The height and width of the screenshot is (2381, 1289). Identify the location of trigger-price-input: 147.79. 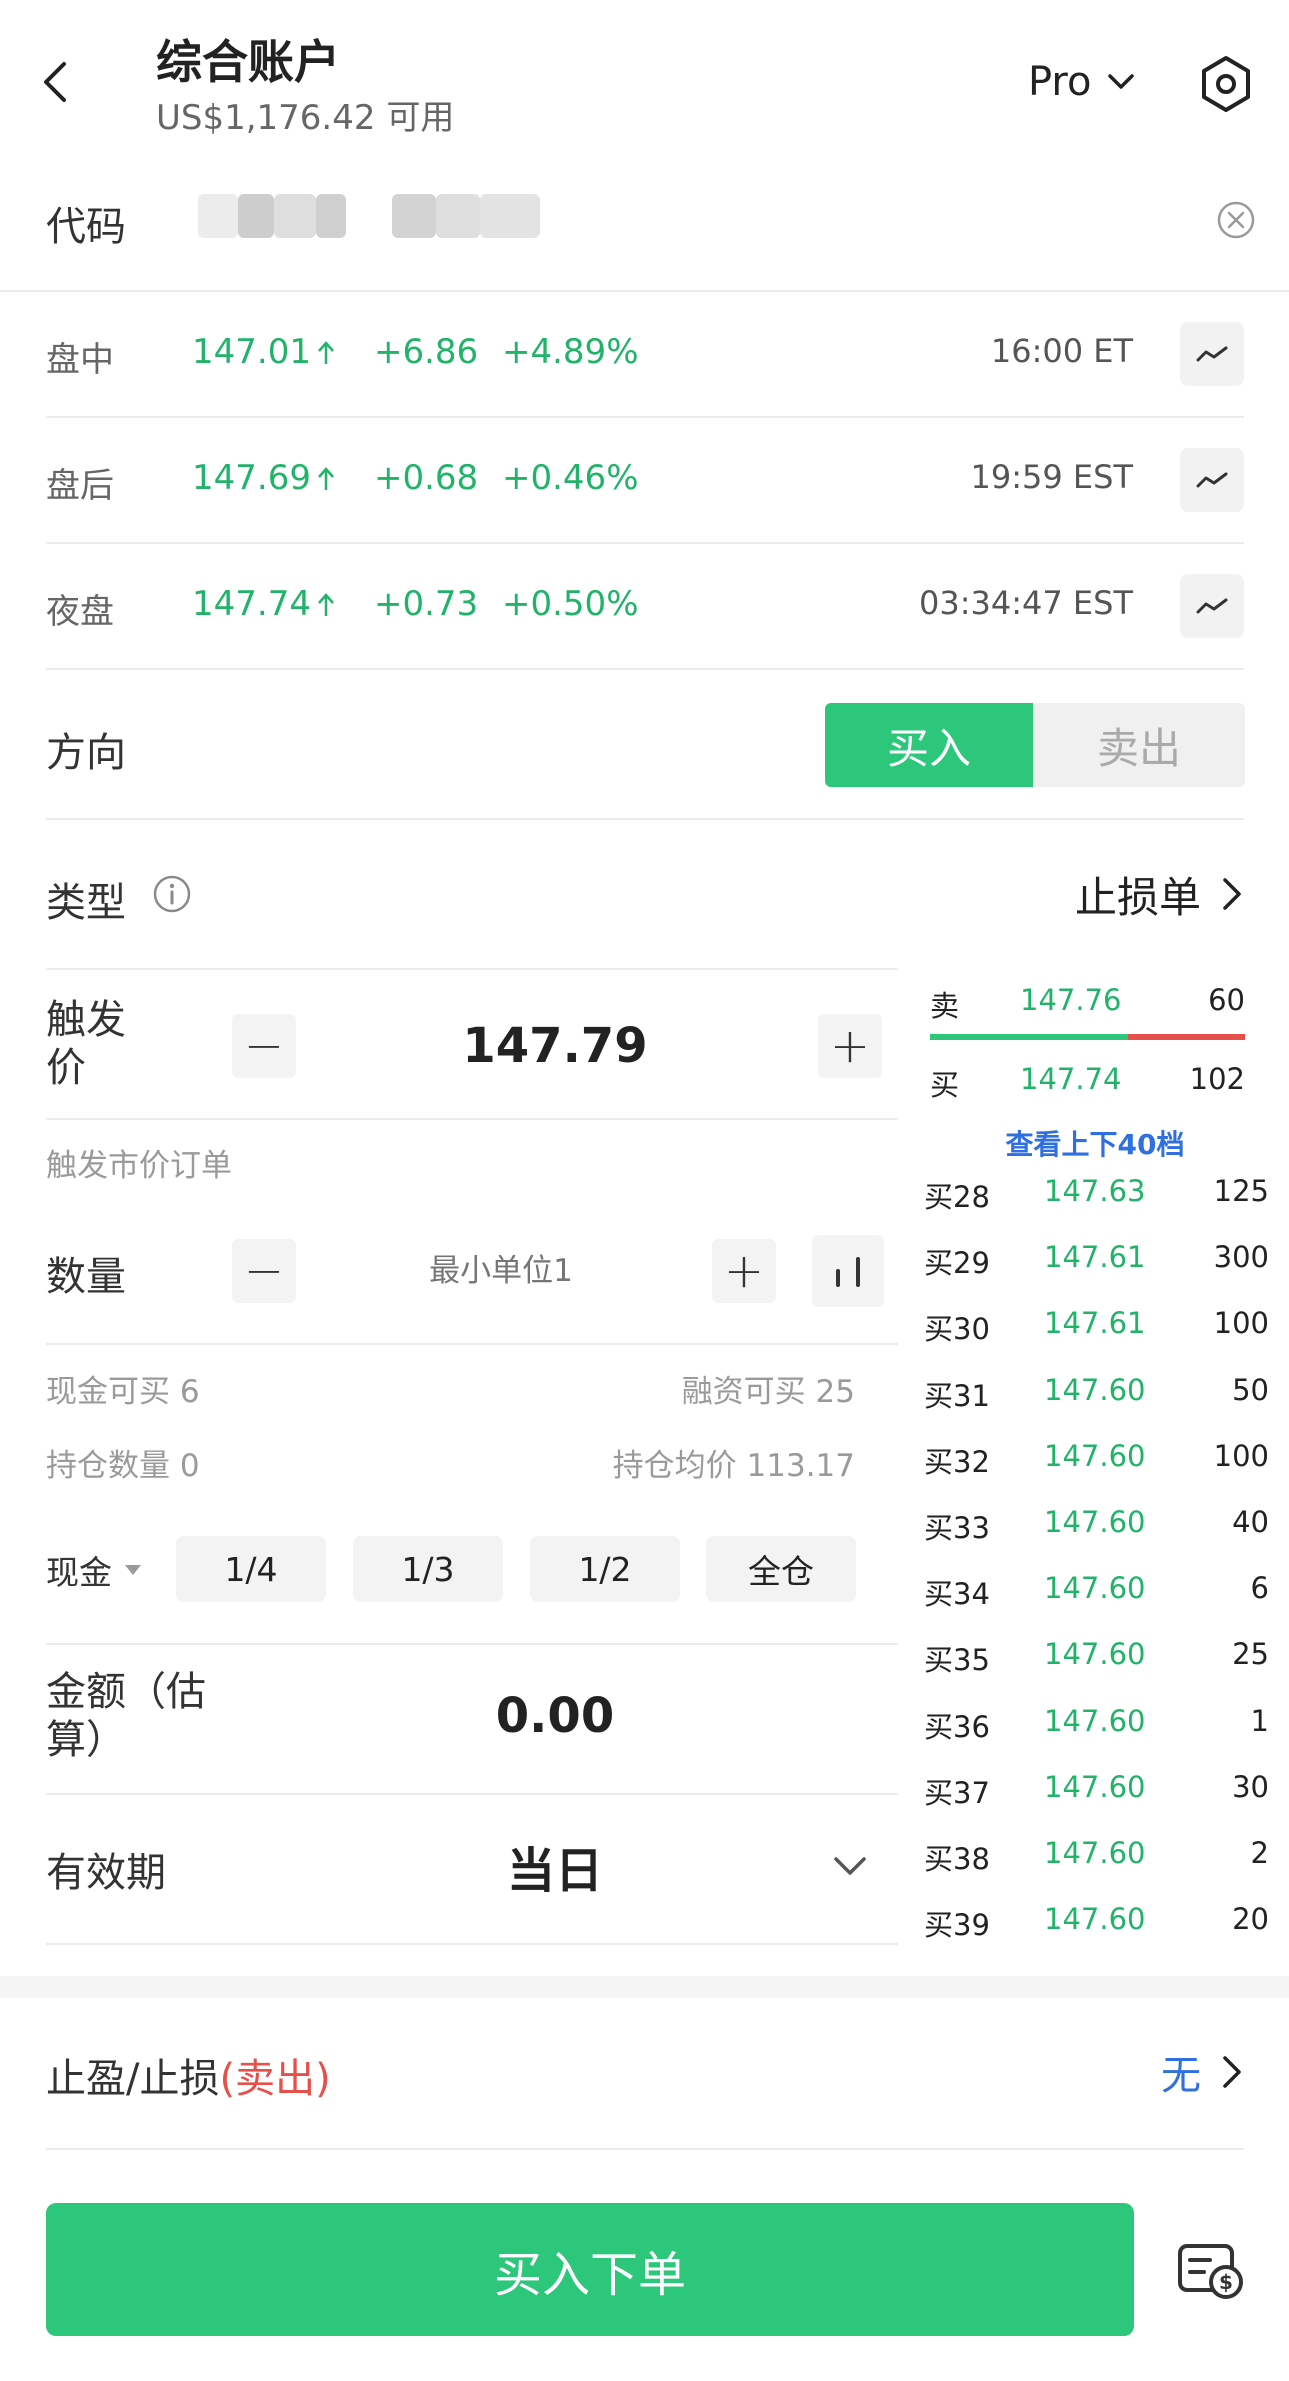
(555, 1046).